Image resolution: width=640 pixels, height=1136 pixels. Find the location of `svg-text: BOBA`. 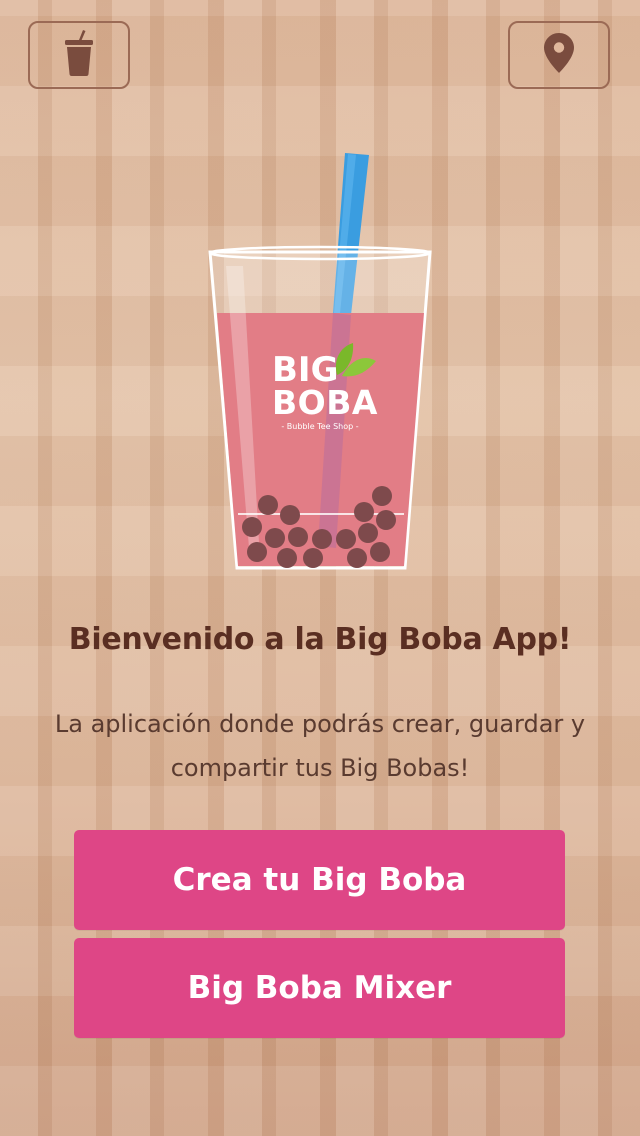

svg-text: BOBA is located at coordinates (325, 402).